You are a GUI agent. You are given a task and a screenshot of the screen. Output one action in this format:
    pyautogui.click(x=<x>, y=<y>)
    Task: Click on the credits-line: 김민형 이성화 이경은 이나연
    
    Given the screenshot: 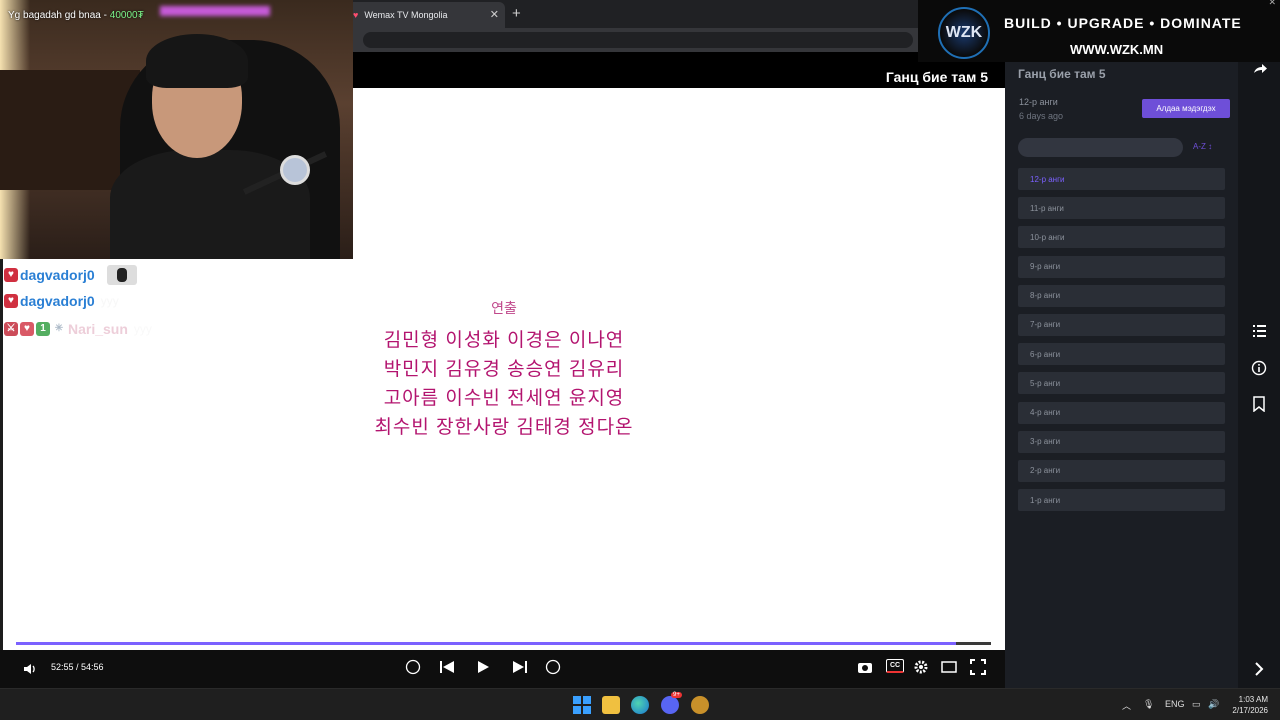 What is the action you would take?
    pyautogui.click(x=504, y=340)
    